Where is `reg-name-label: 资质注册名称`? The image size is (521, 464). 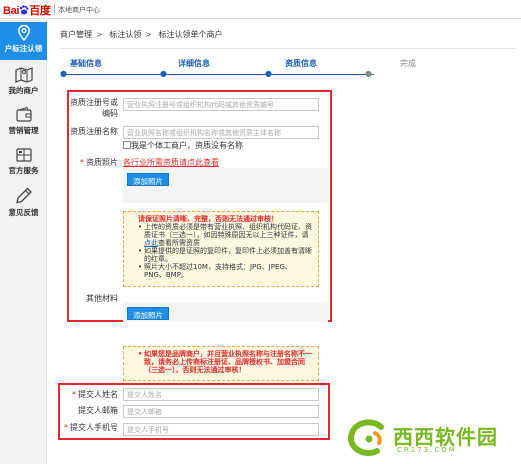 reg-name-label: 资质注册名称 is located at coordinates (94, 131).